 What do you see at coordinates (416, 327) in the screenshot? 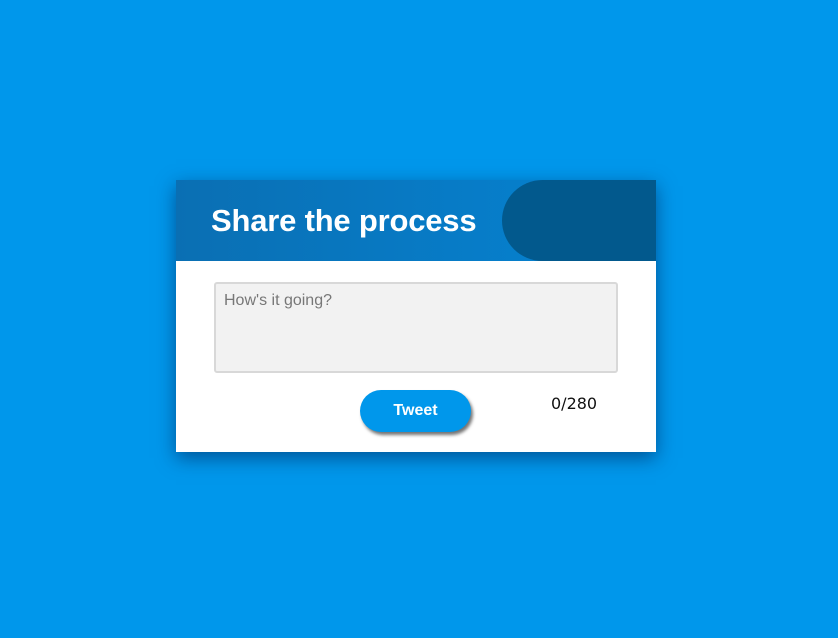
I see `compose-input` at bounding box center [416, 327].